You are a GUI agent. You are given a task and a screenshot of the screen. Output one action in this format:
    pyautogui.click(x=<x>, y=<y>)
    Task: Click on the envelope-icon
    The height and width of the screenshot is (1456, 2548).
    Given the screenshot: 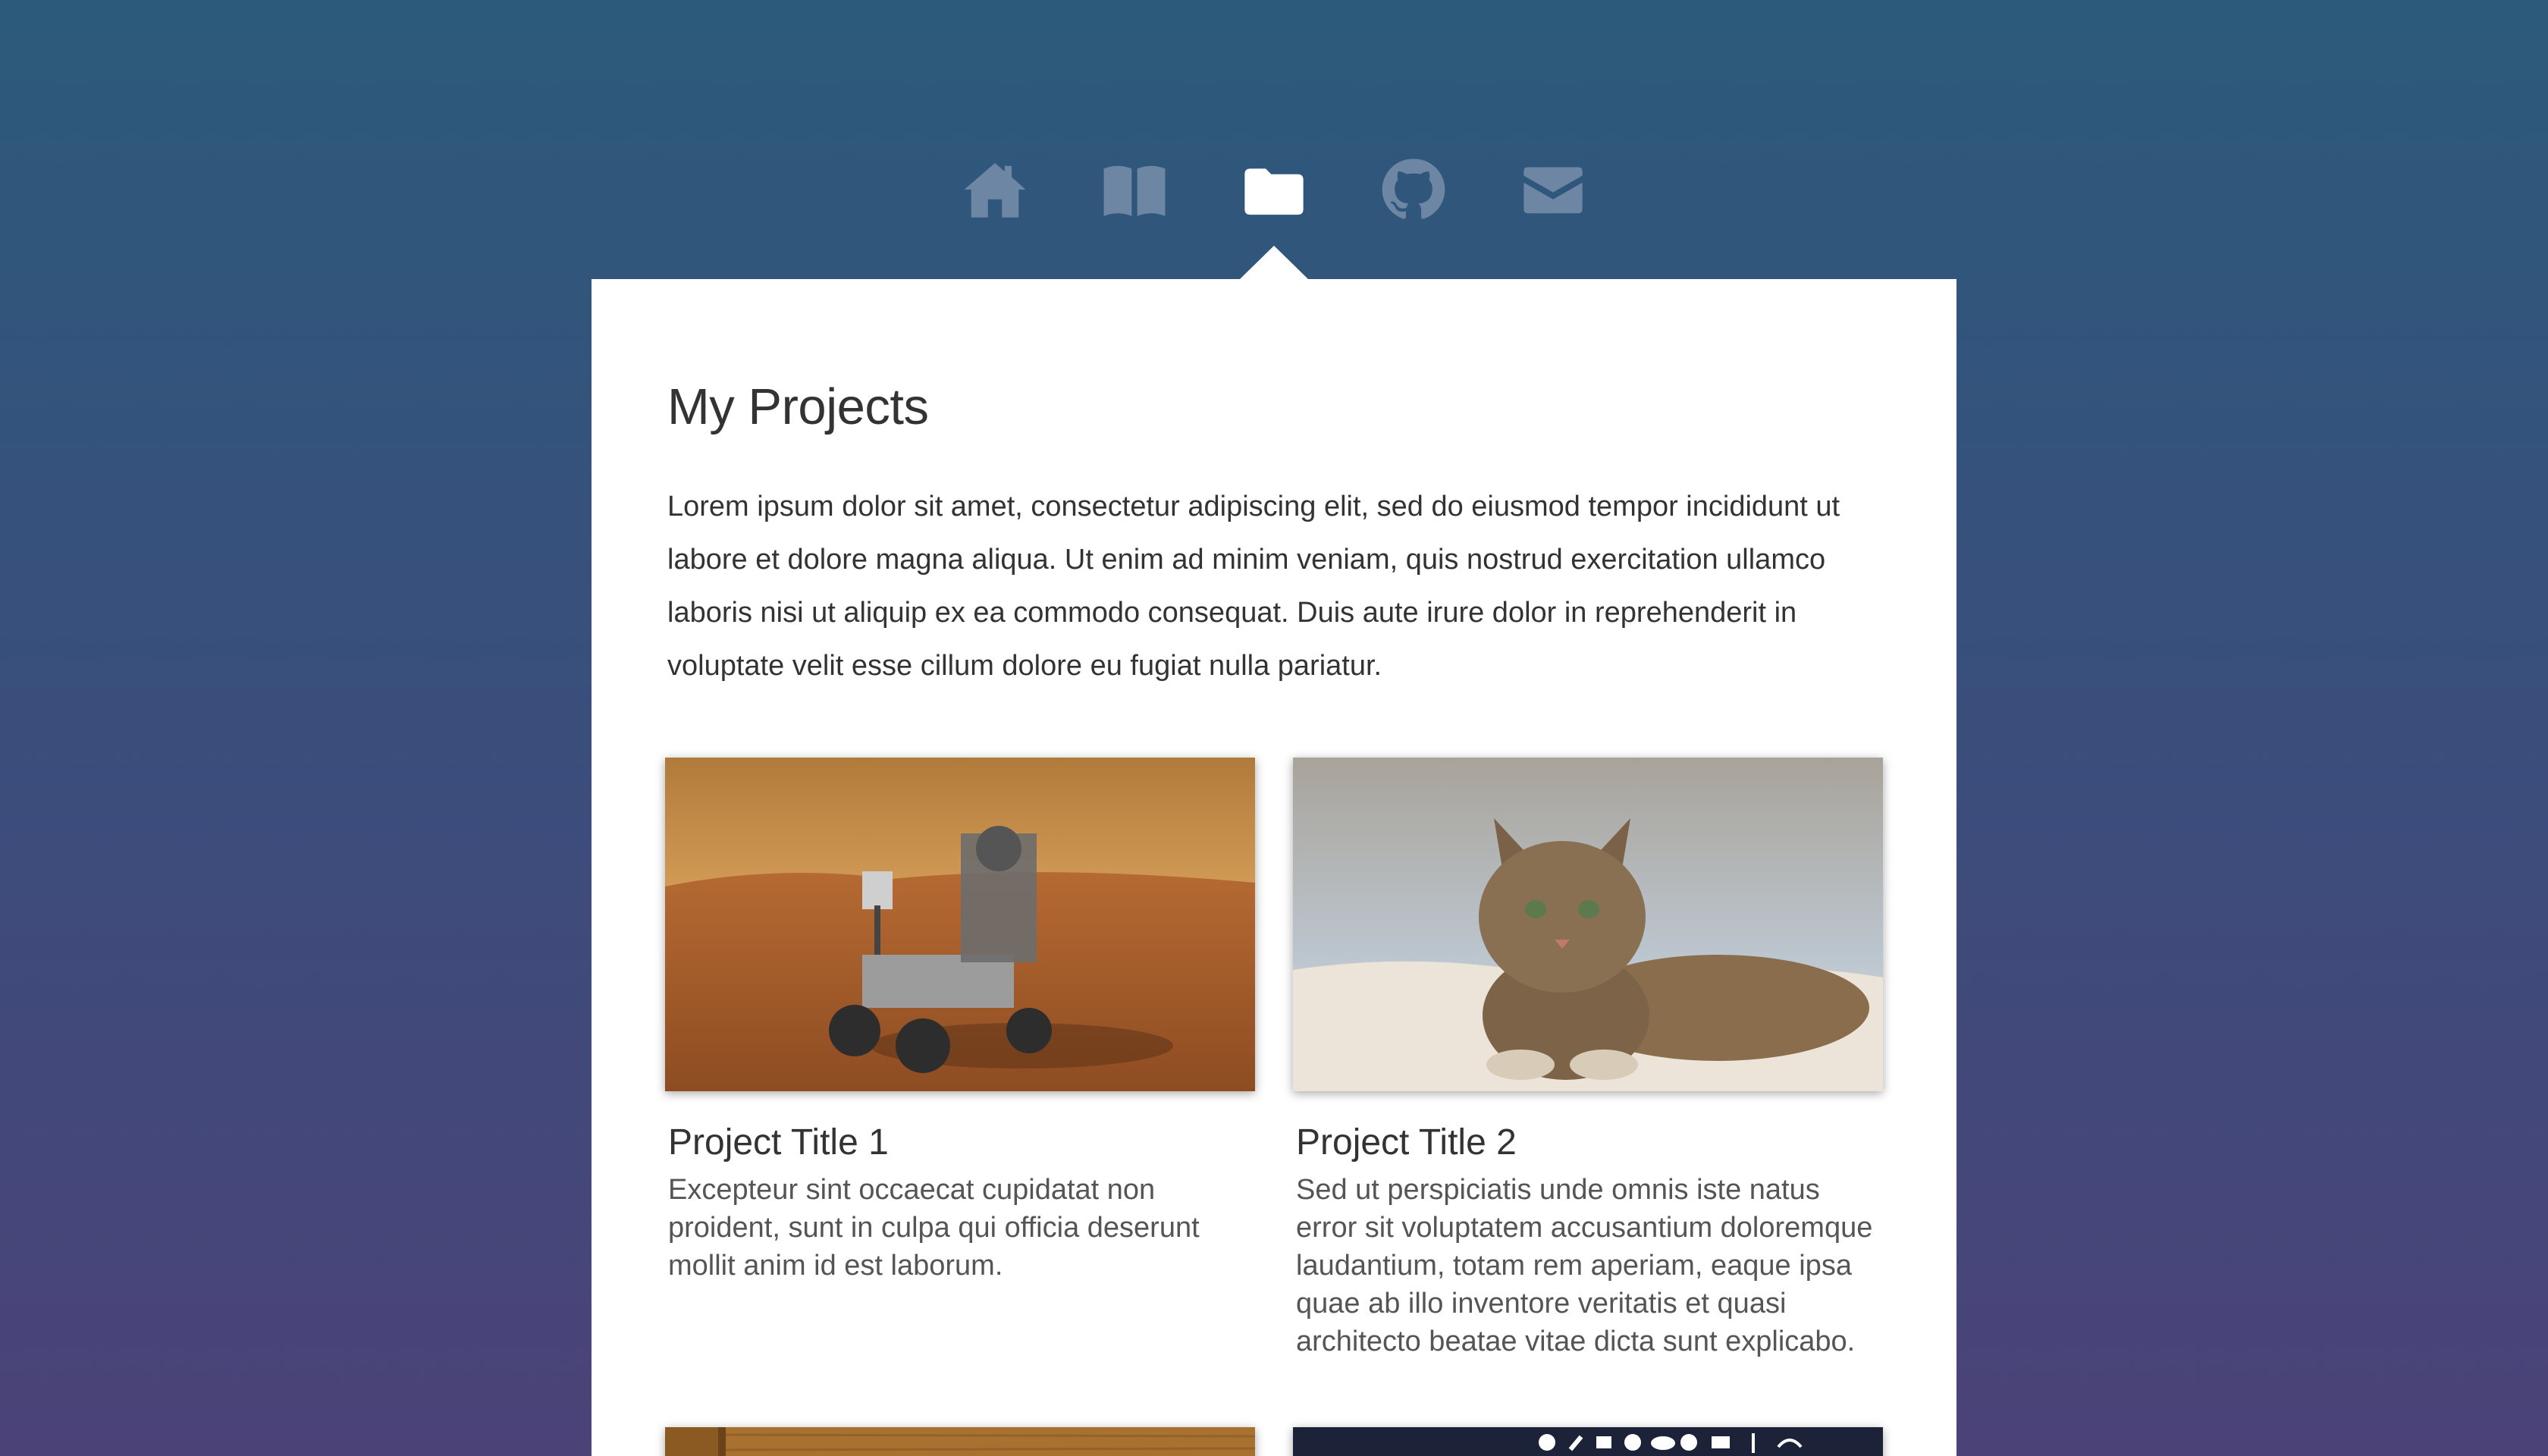 What is the action you would take?
    pyautogui.click(x=1553, y=190)
    